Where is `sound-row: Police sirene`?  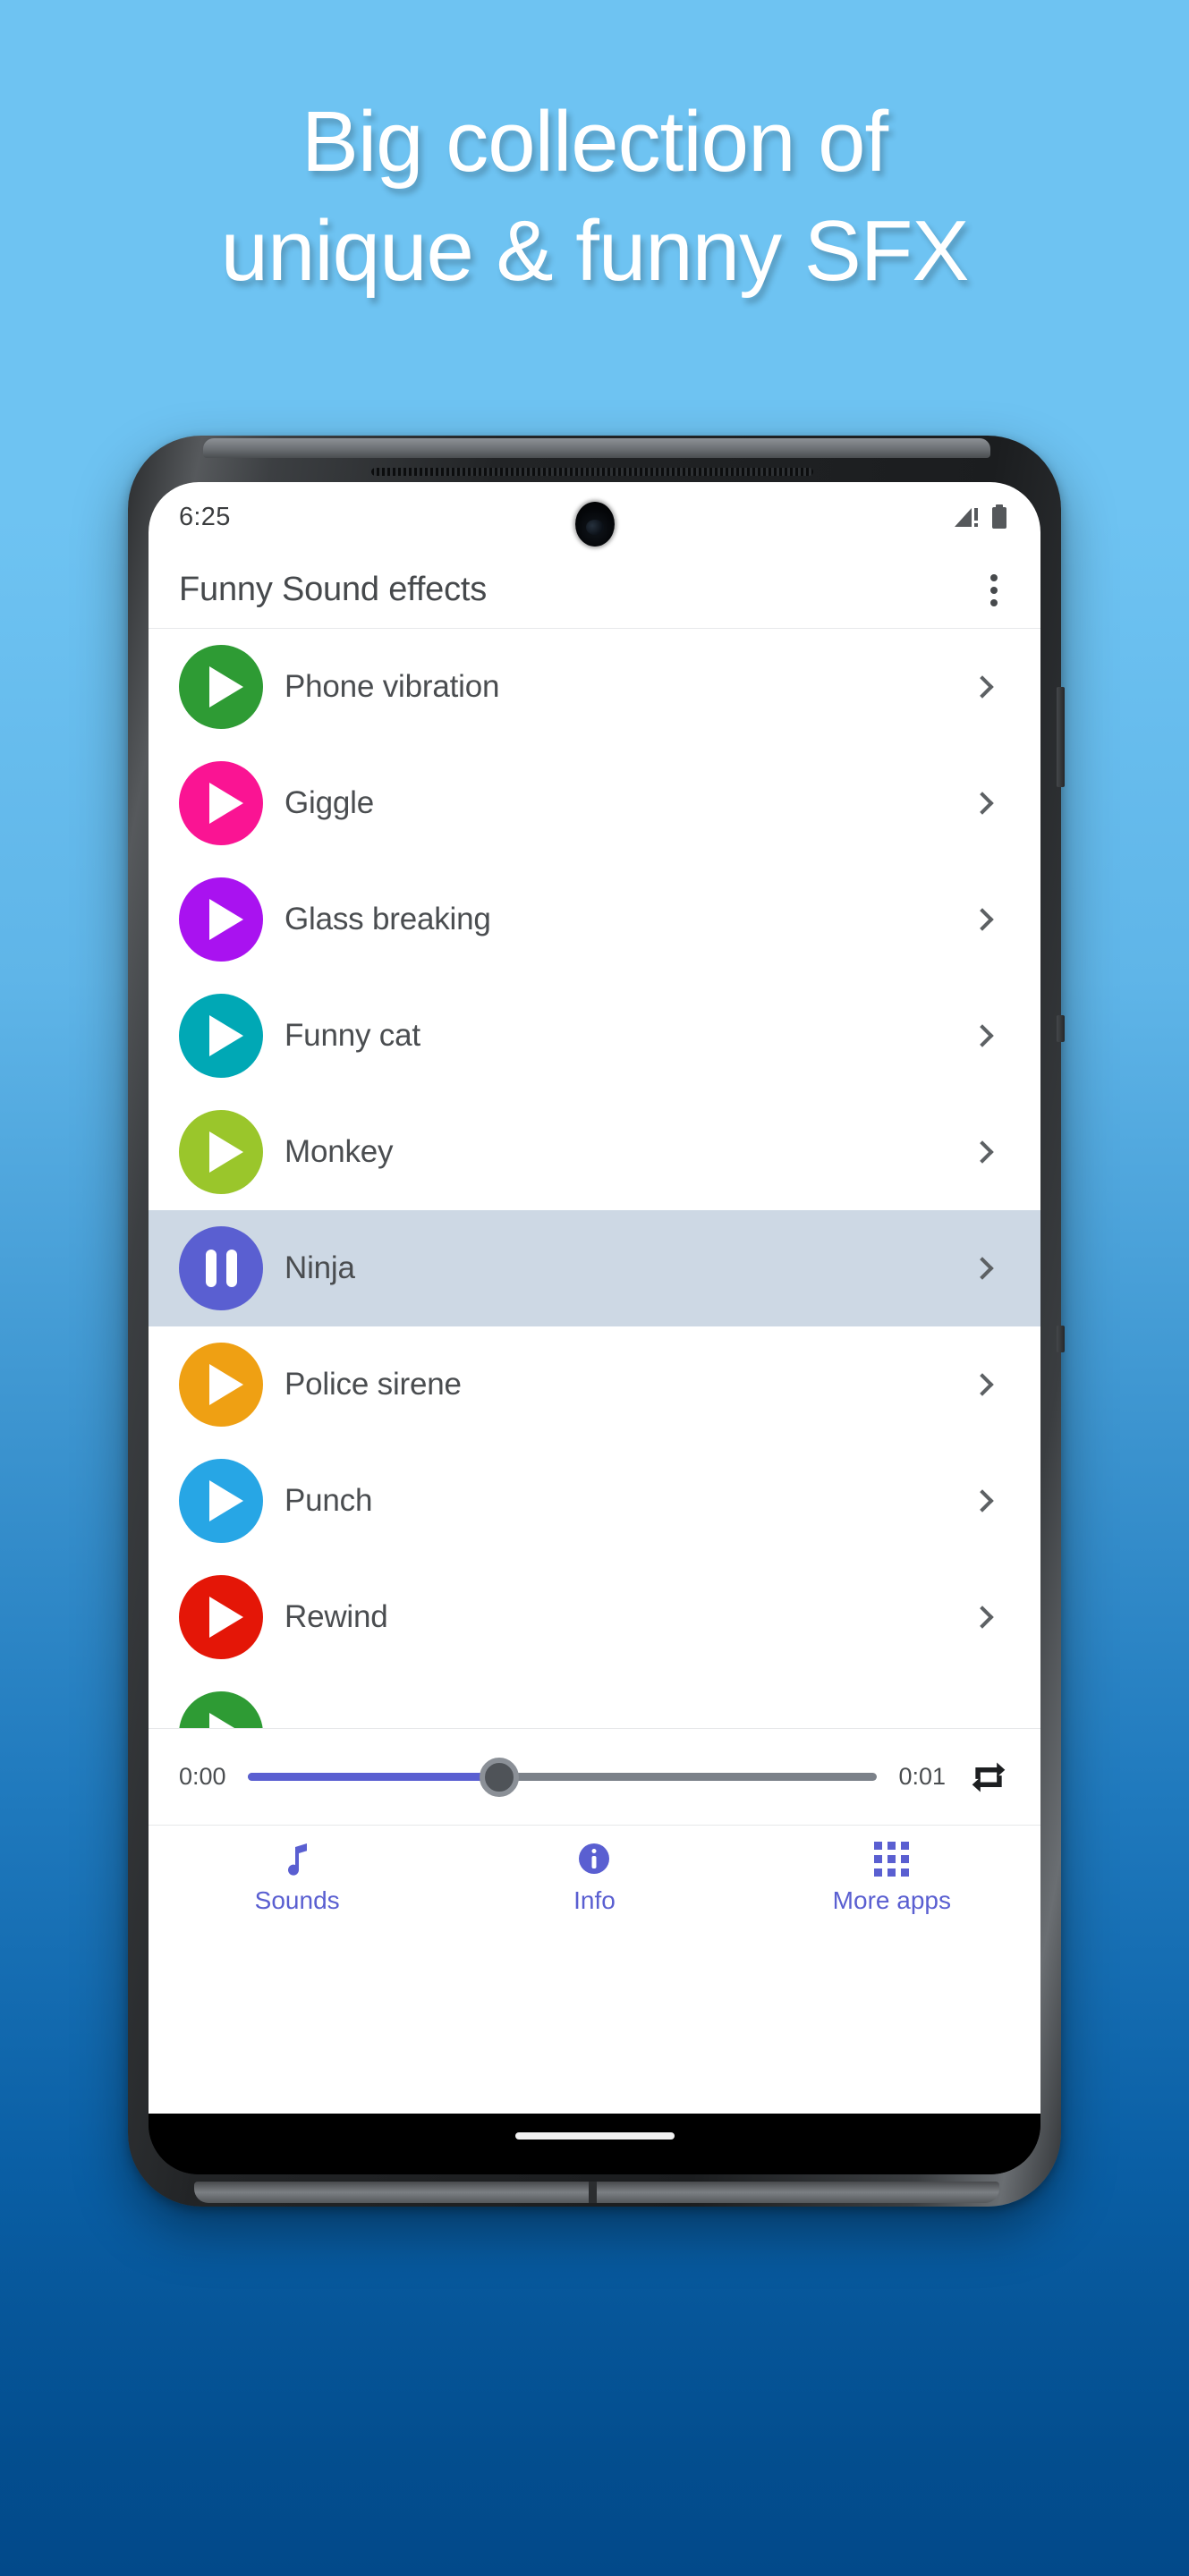
sound-row: Police sirene is located at coordinates (594, 1384).